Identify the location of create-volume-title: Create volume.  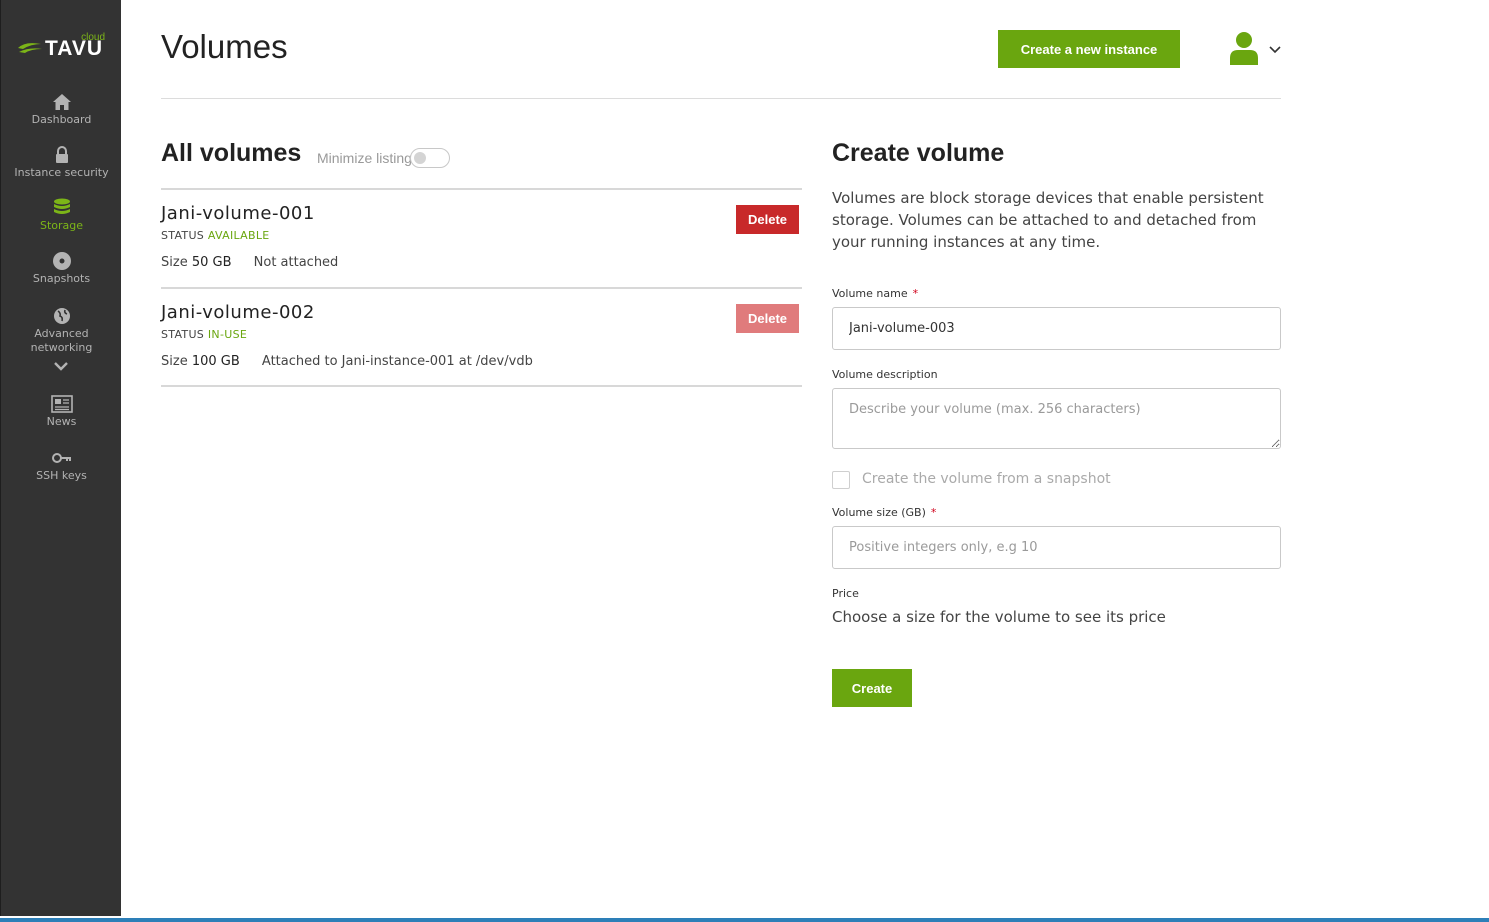
(918, 153).